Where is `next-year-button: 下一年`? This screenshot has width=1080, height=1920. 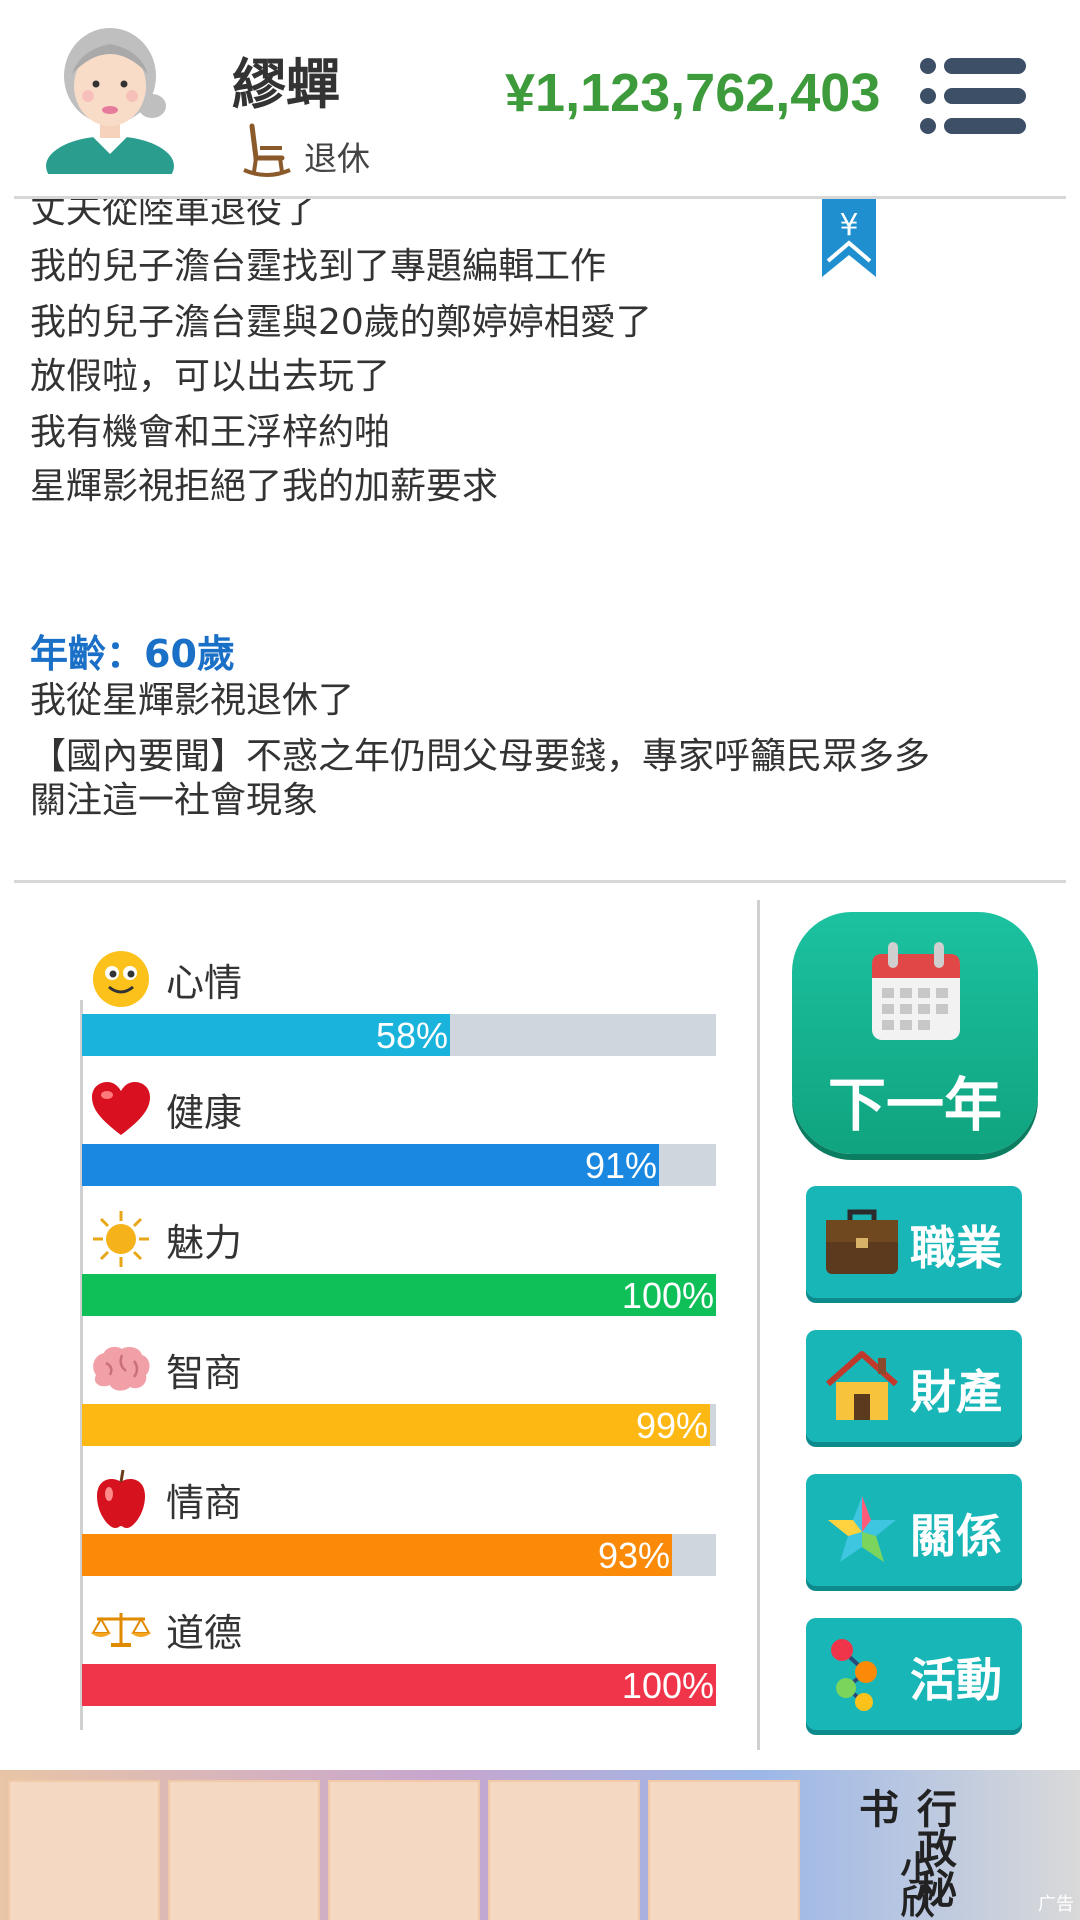
next-year-button: 下一年 is located at coordinates (915, 1033).